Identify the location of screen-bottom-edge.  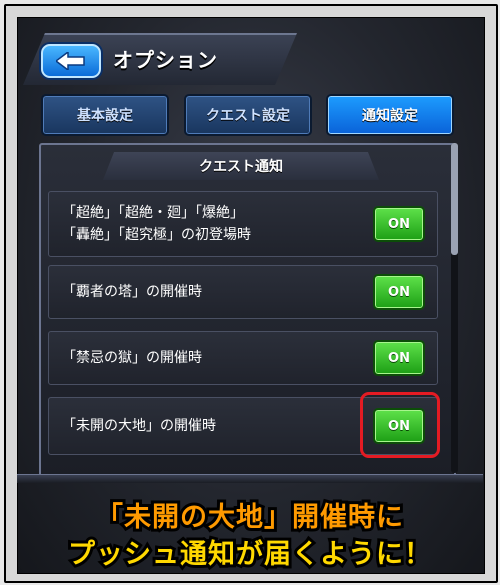
(250, 478).